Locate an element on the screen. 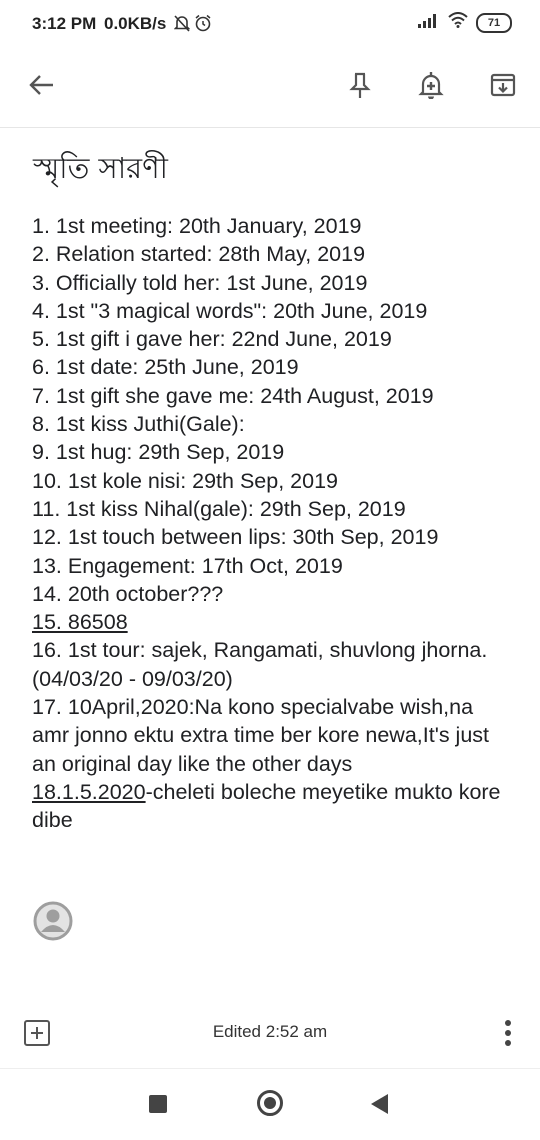 The height and width of the screenshot is (1140, 540). reminder-bell-icon is located at coordinates (431, 85).